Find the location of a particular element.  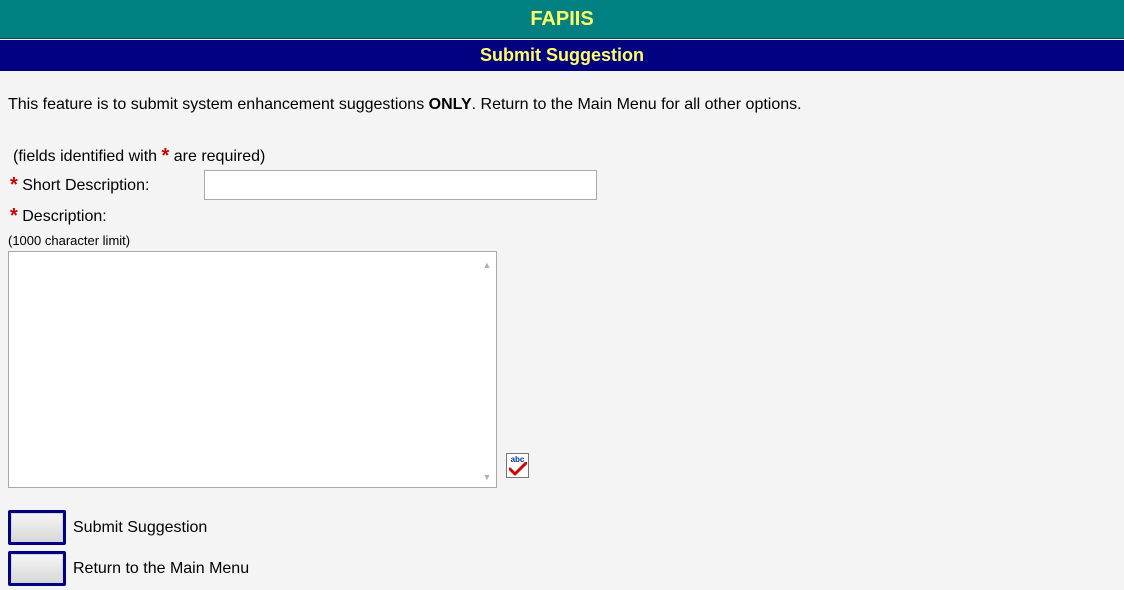

submit-suggestion-button is located at coordinates (37, 527).